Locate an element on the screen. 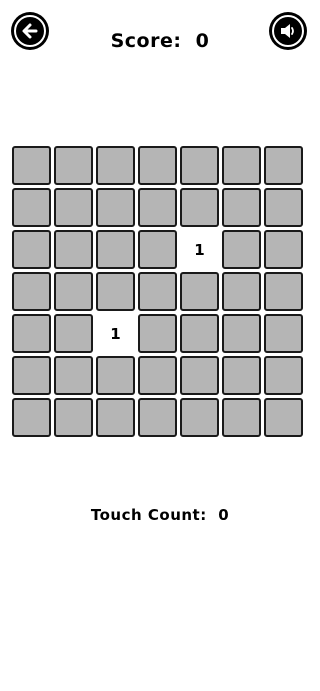  touch-count-display: Touch Count: 0 is located at coordinates (160, 515).